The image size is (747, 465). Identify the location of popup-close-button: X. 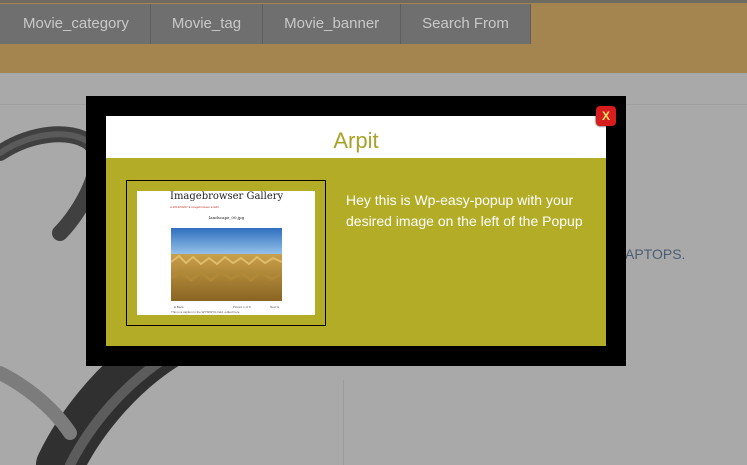
(606, 116).